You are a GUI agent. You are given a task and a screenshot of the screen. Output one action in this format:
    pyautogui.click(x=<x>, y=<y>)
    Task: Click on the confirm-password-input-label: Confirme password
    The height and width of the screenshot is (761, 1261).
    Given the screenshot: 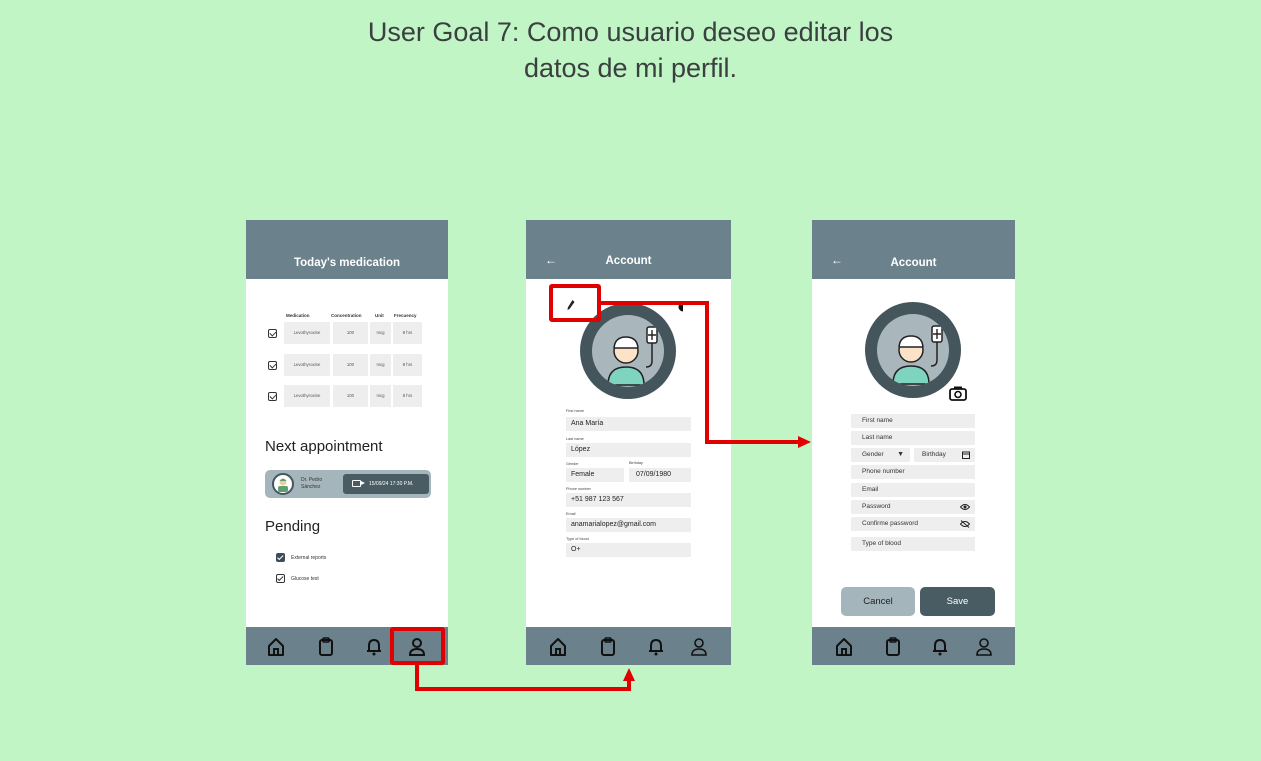 What is the action you would take?
    pyautogui.click(x=890, y=523)
    